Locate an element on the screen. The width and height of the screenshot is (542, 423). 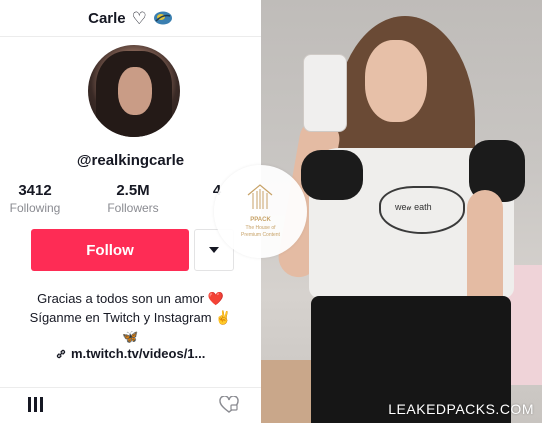
bio-line: Síganme en Twitch y Instagram ✌ is located at coordinates (130, 317).